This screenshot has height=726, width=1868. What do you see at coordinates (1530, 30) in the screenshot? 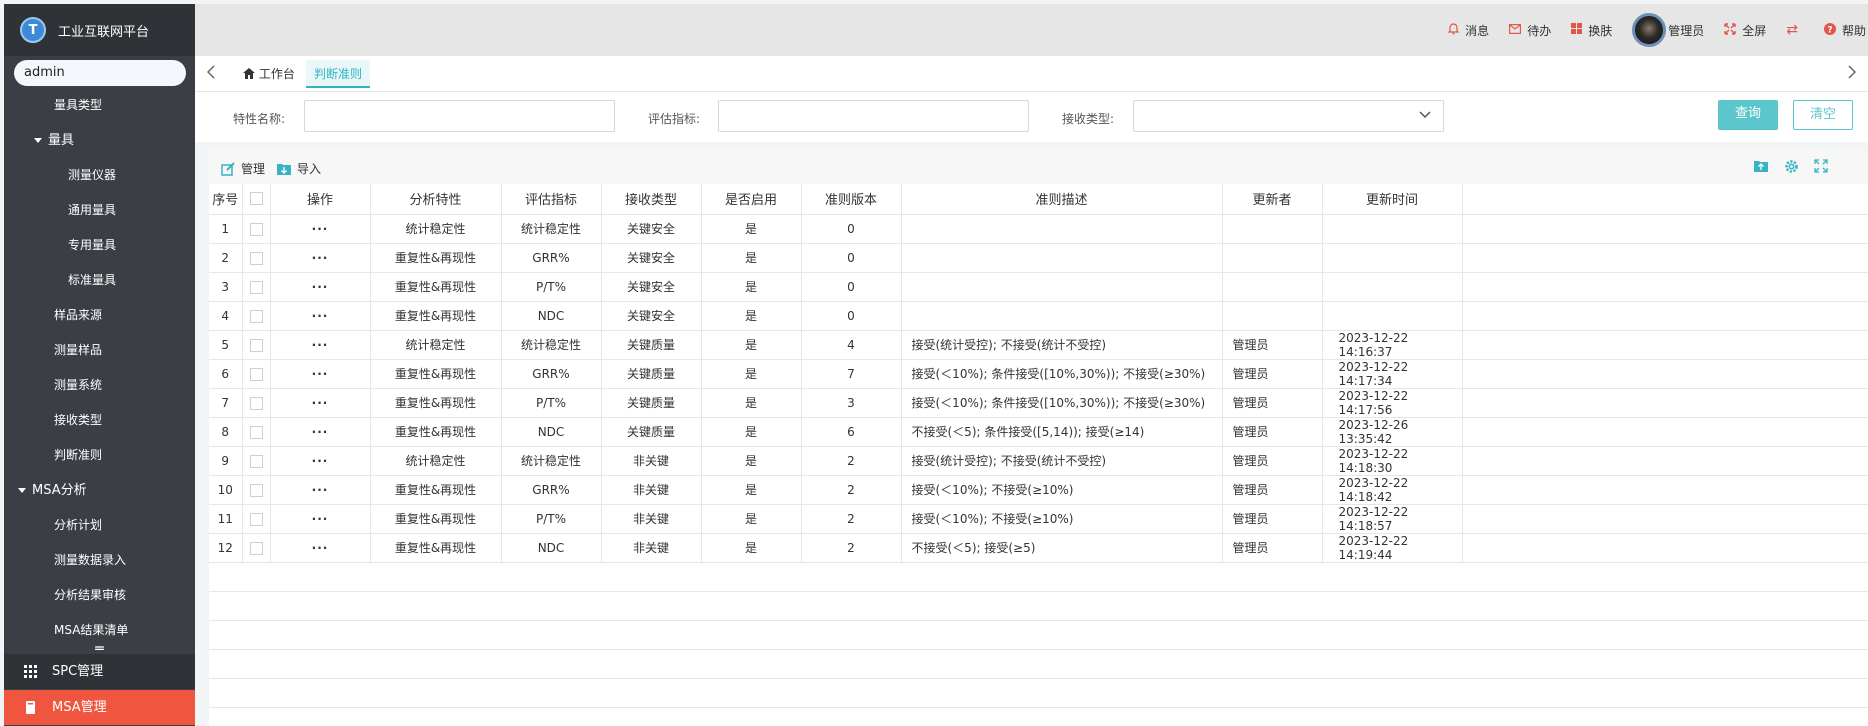
I see `todo-button: 待办` at bounding box center [1530, 30].